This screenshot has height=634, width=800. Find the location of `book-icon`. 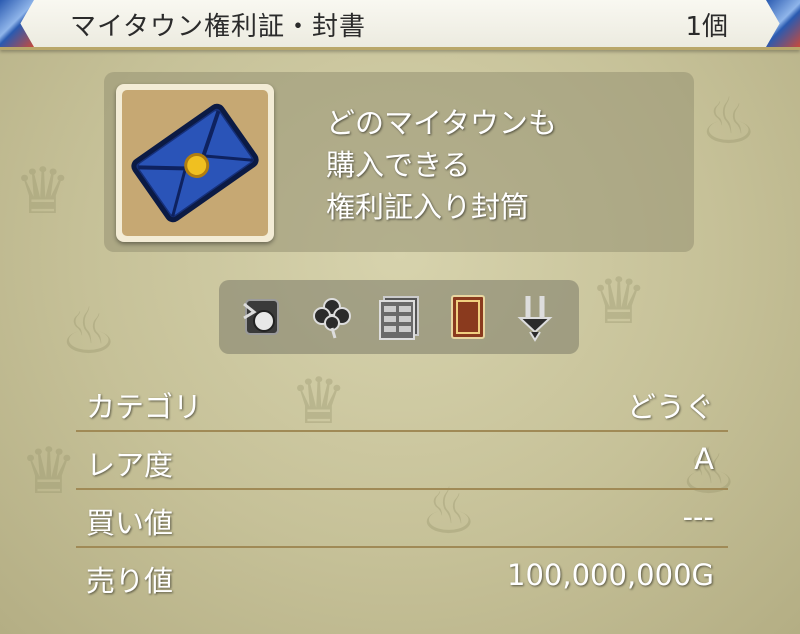

book-icon is located at coordinates (467, 317).